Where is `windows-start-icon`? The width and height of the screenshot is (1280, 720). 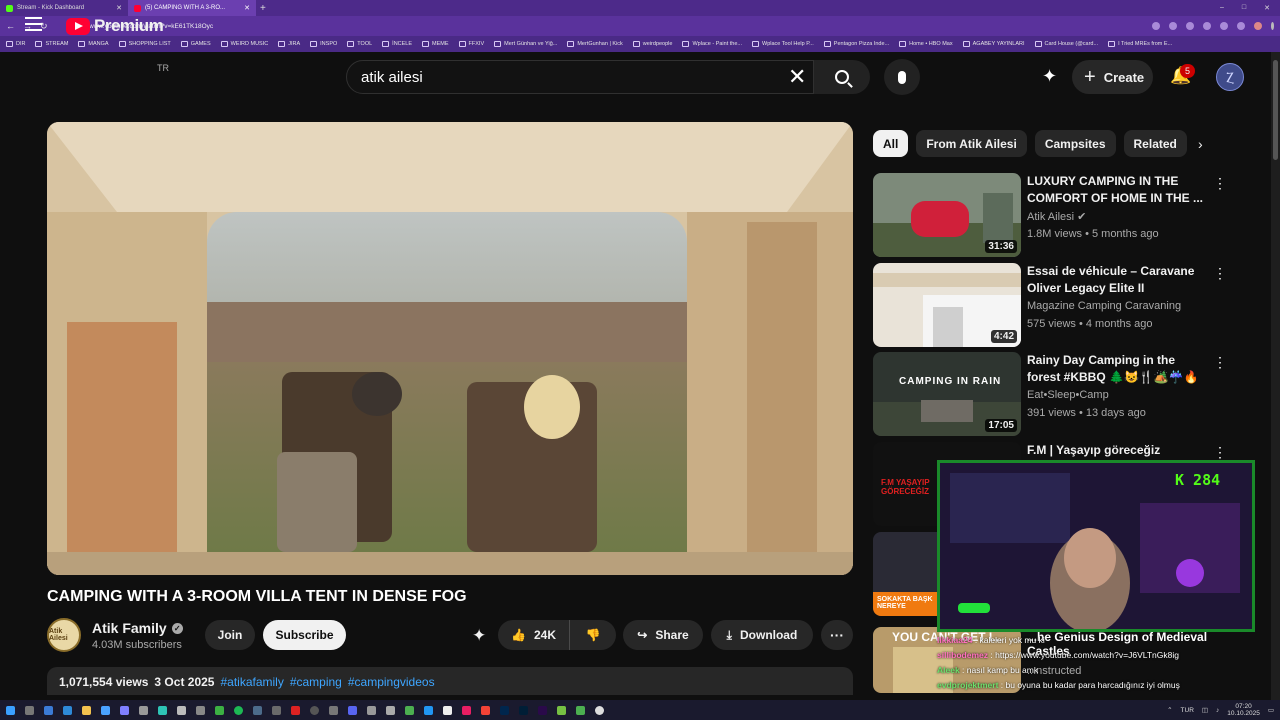
windows-start-icon is located at coordinates (10, 710).